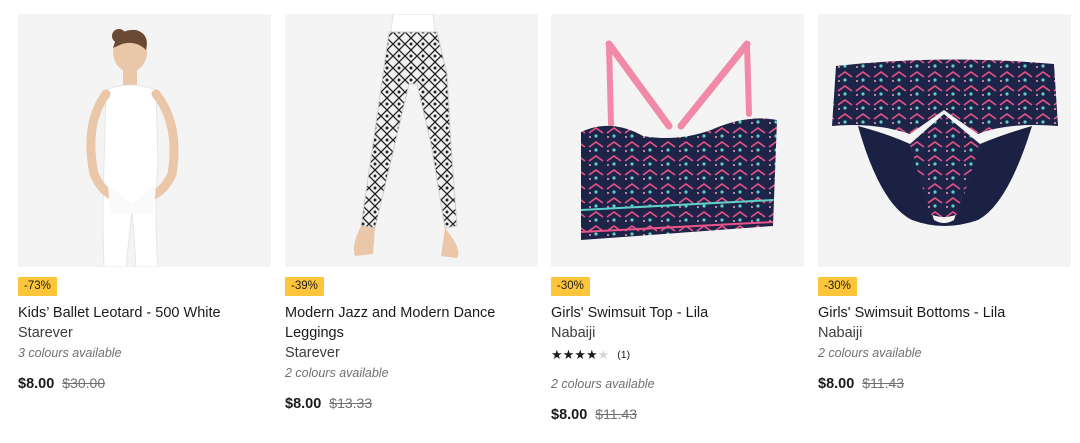 Image resolution: width=1080 pixels, height=443 pixels. I want to click on swimsuit-bottoms-image, so click(944, 140).